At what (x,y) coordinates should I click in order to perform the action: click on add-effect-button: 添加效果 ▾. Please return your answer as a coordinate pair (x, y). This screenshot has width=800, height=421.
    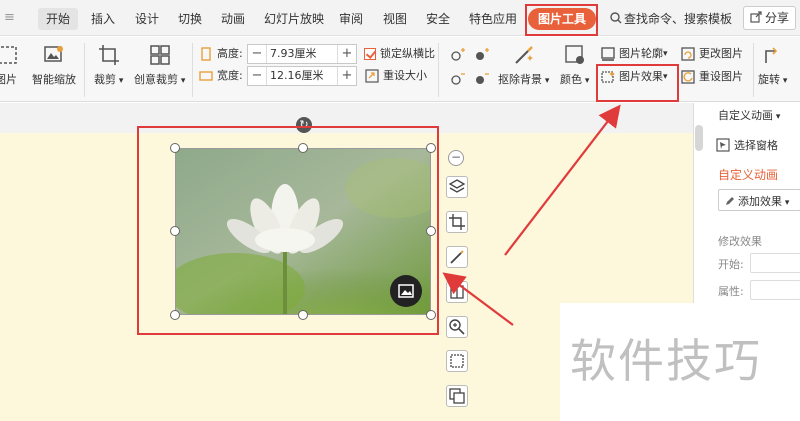
    Looking at the image, I should click on (759, 200).